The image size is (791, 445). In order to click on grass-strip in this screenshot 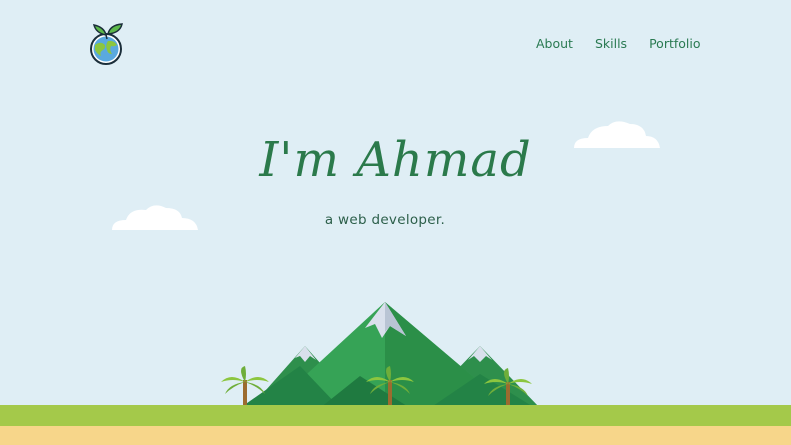, I will do `click(395, 415)`.